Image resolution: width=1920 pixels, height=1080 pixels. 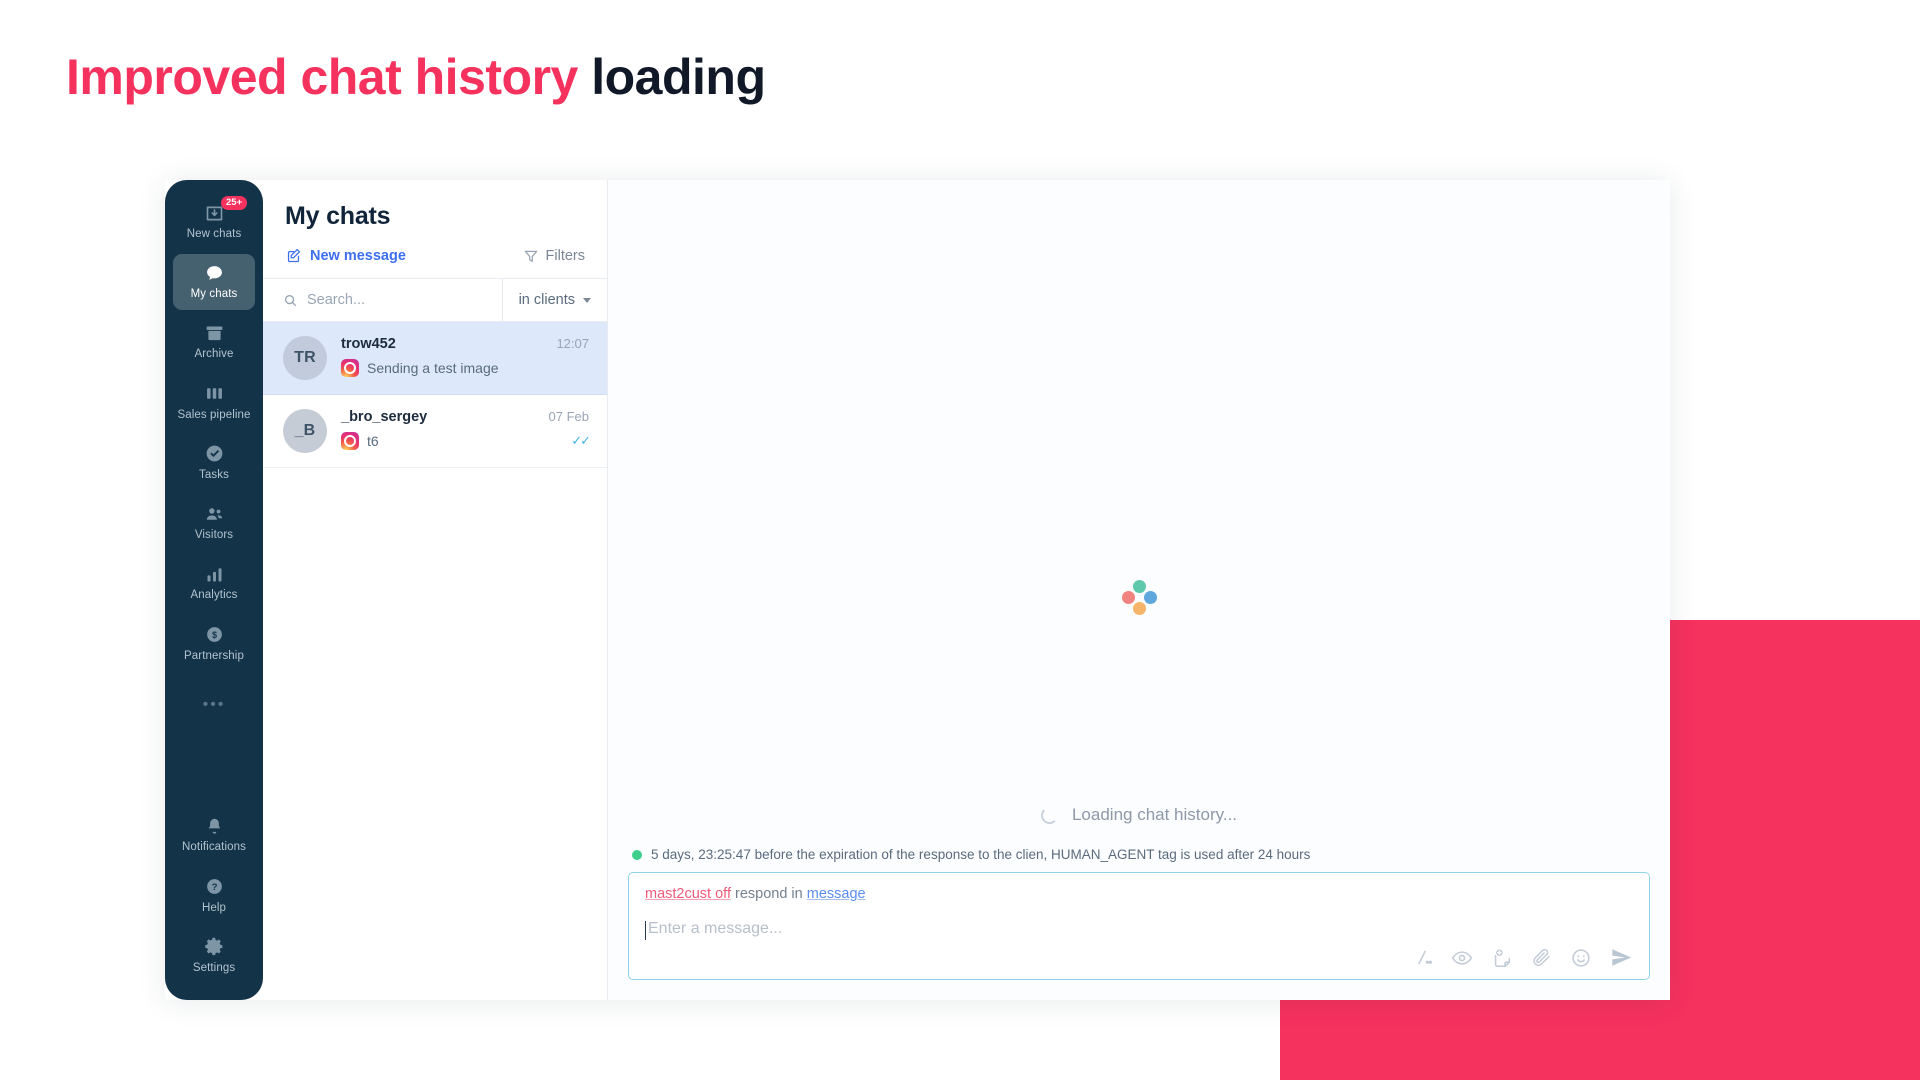 I want to click on spinner-icon, so click(x=1049, y=815).